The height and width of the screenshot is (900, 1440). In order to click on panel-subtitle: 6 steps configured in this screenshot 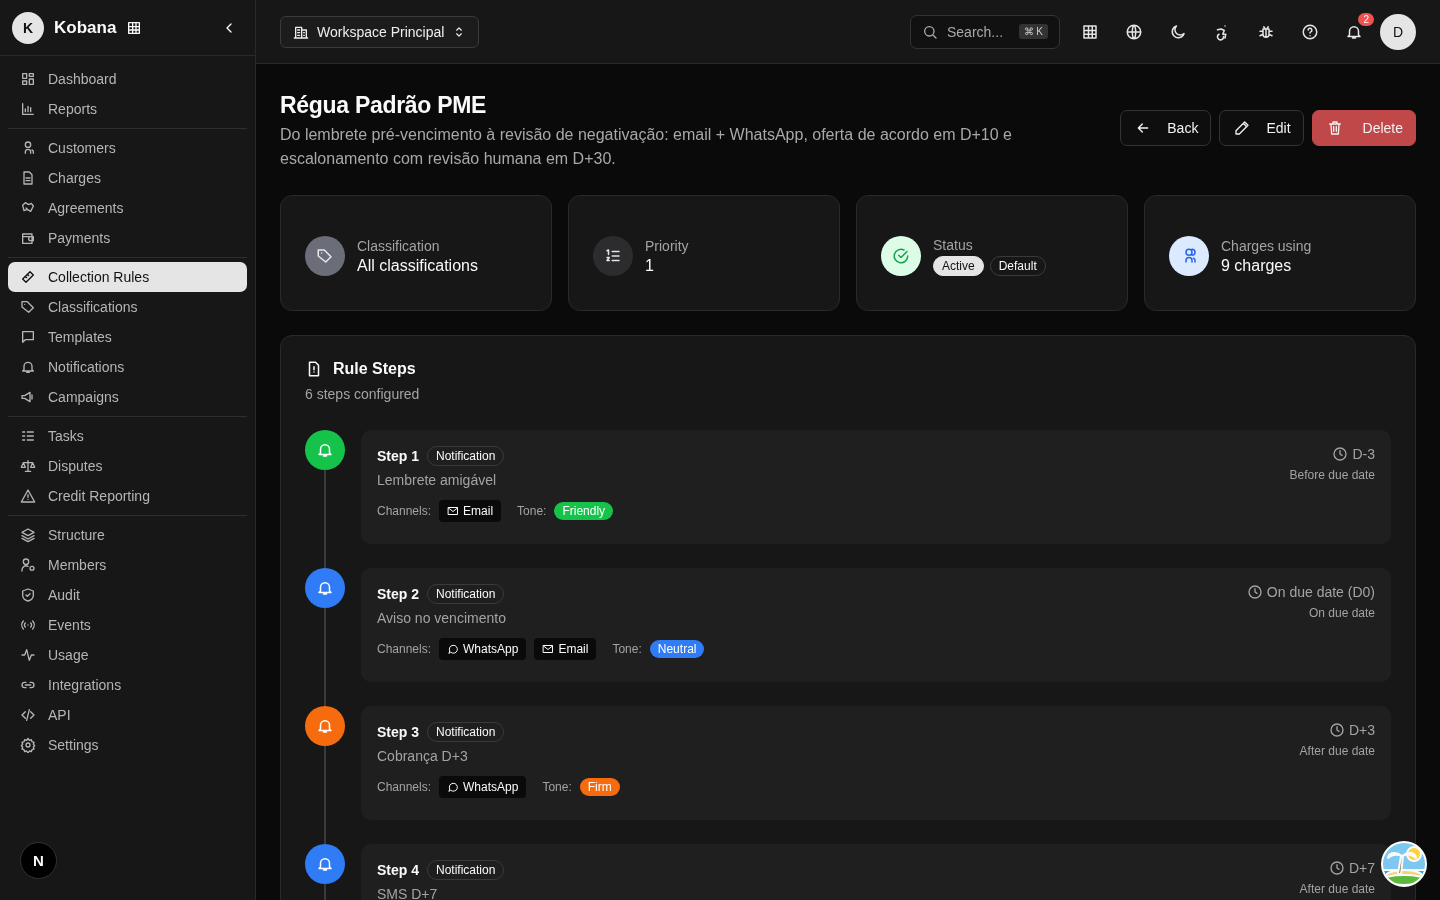, I will do `click(363, 394)`.